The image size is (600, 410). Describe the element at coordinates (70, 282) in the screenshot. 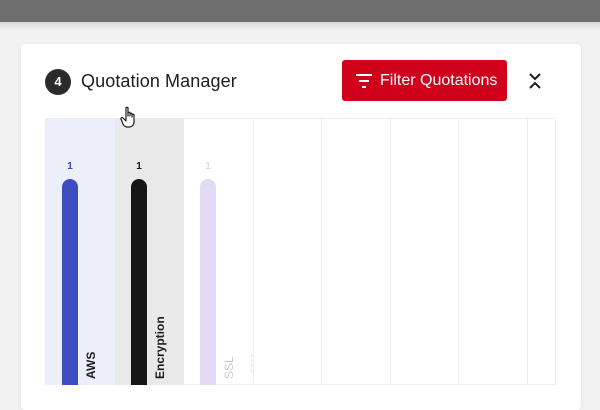

I see `bar-aws` at that location.